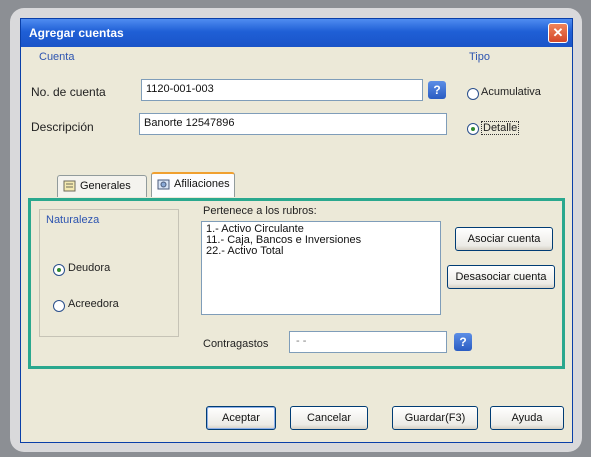 The image size is (591, 457). Describe the element at coordinates (293, 124) in the screenshot. I see `descripcion-input: Banorte 12547896` at that location.